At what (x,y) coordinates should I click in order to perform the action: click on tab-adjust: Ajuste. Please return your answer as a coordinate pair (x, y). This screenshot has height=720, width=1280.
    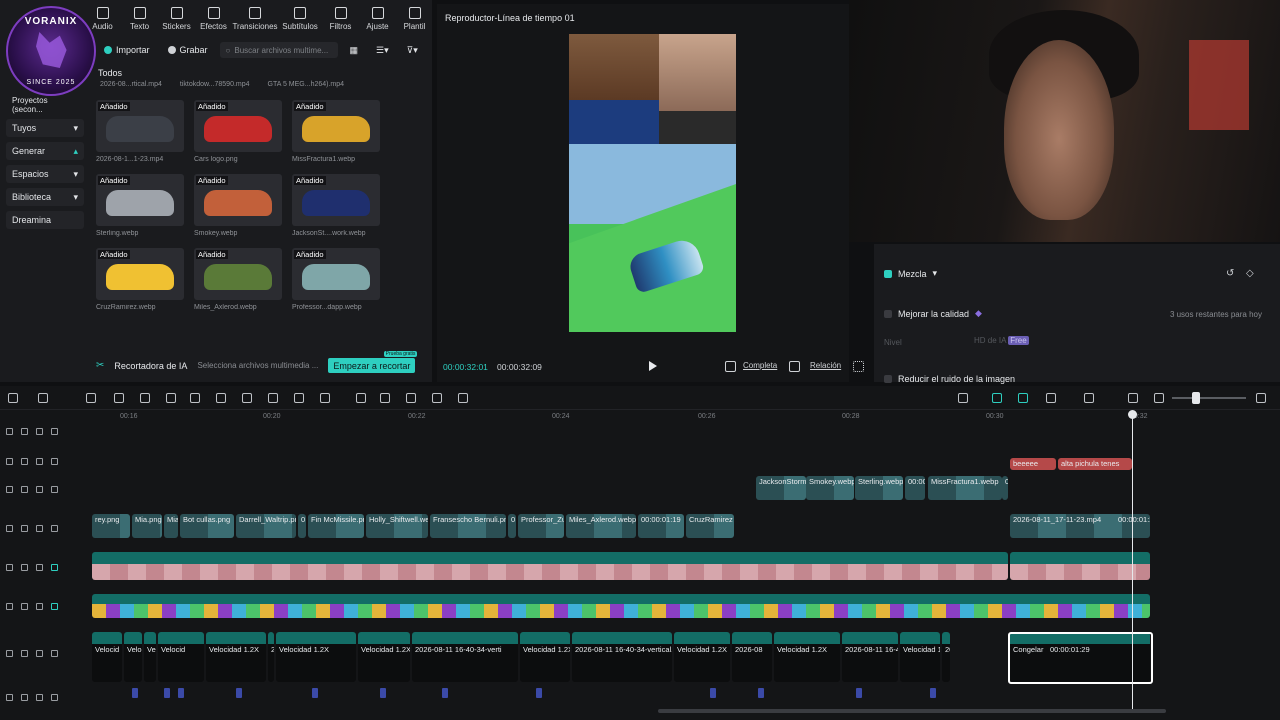
    Looking at the image, I should click on (377, 19).